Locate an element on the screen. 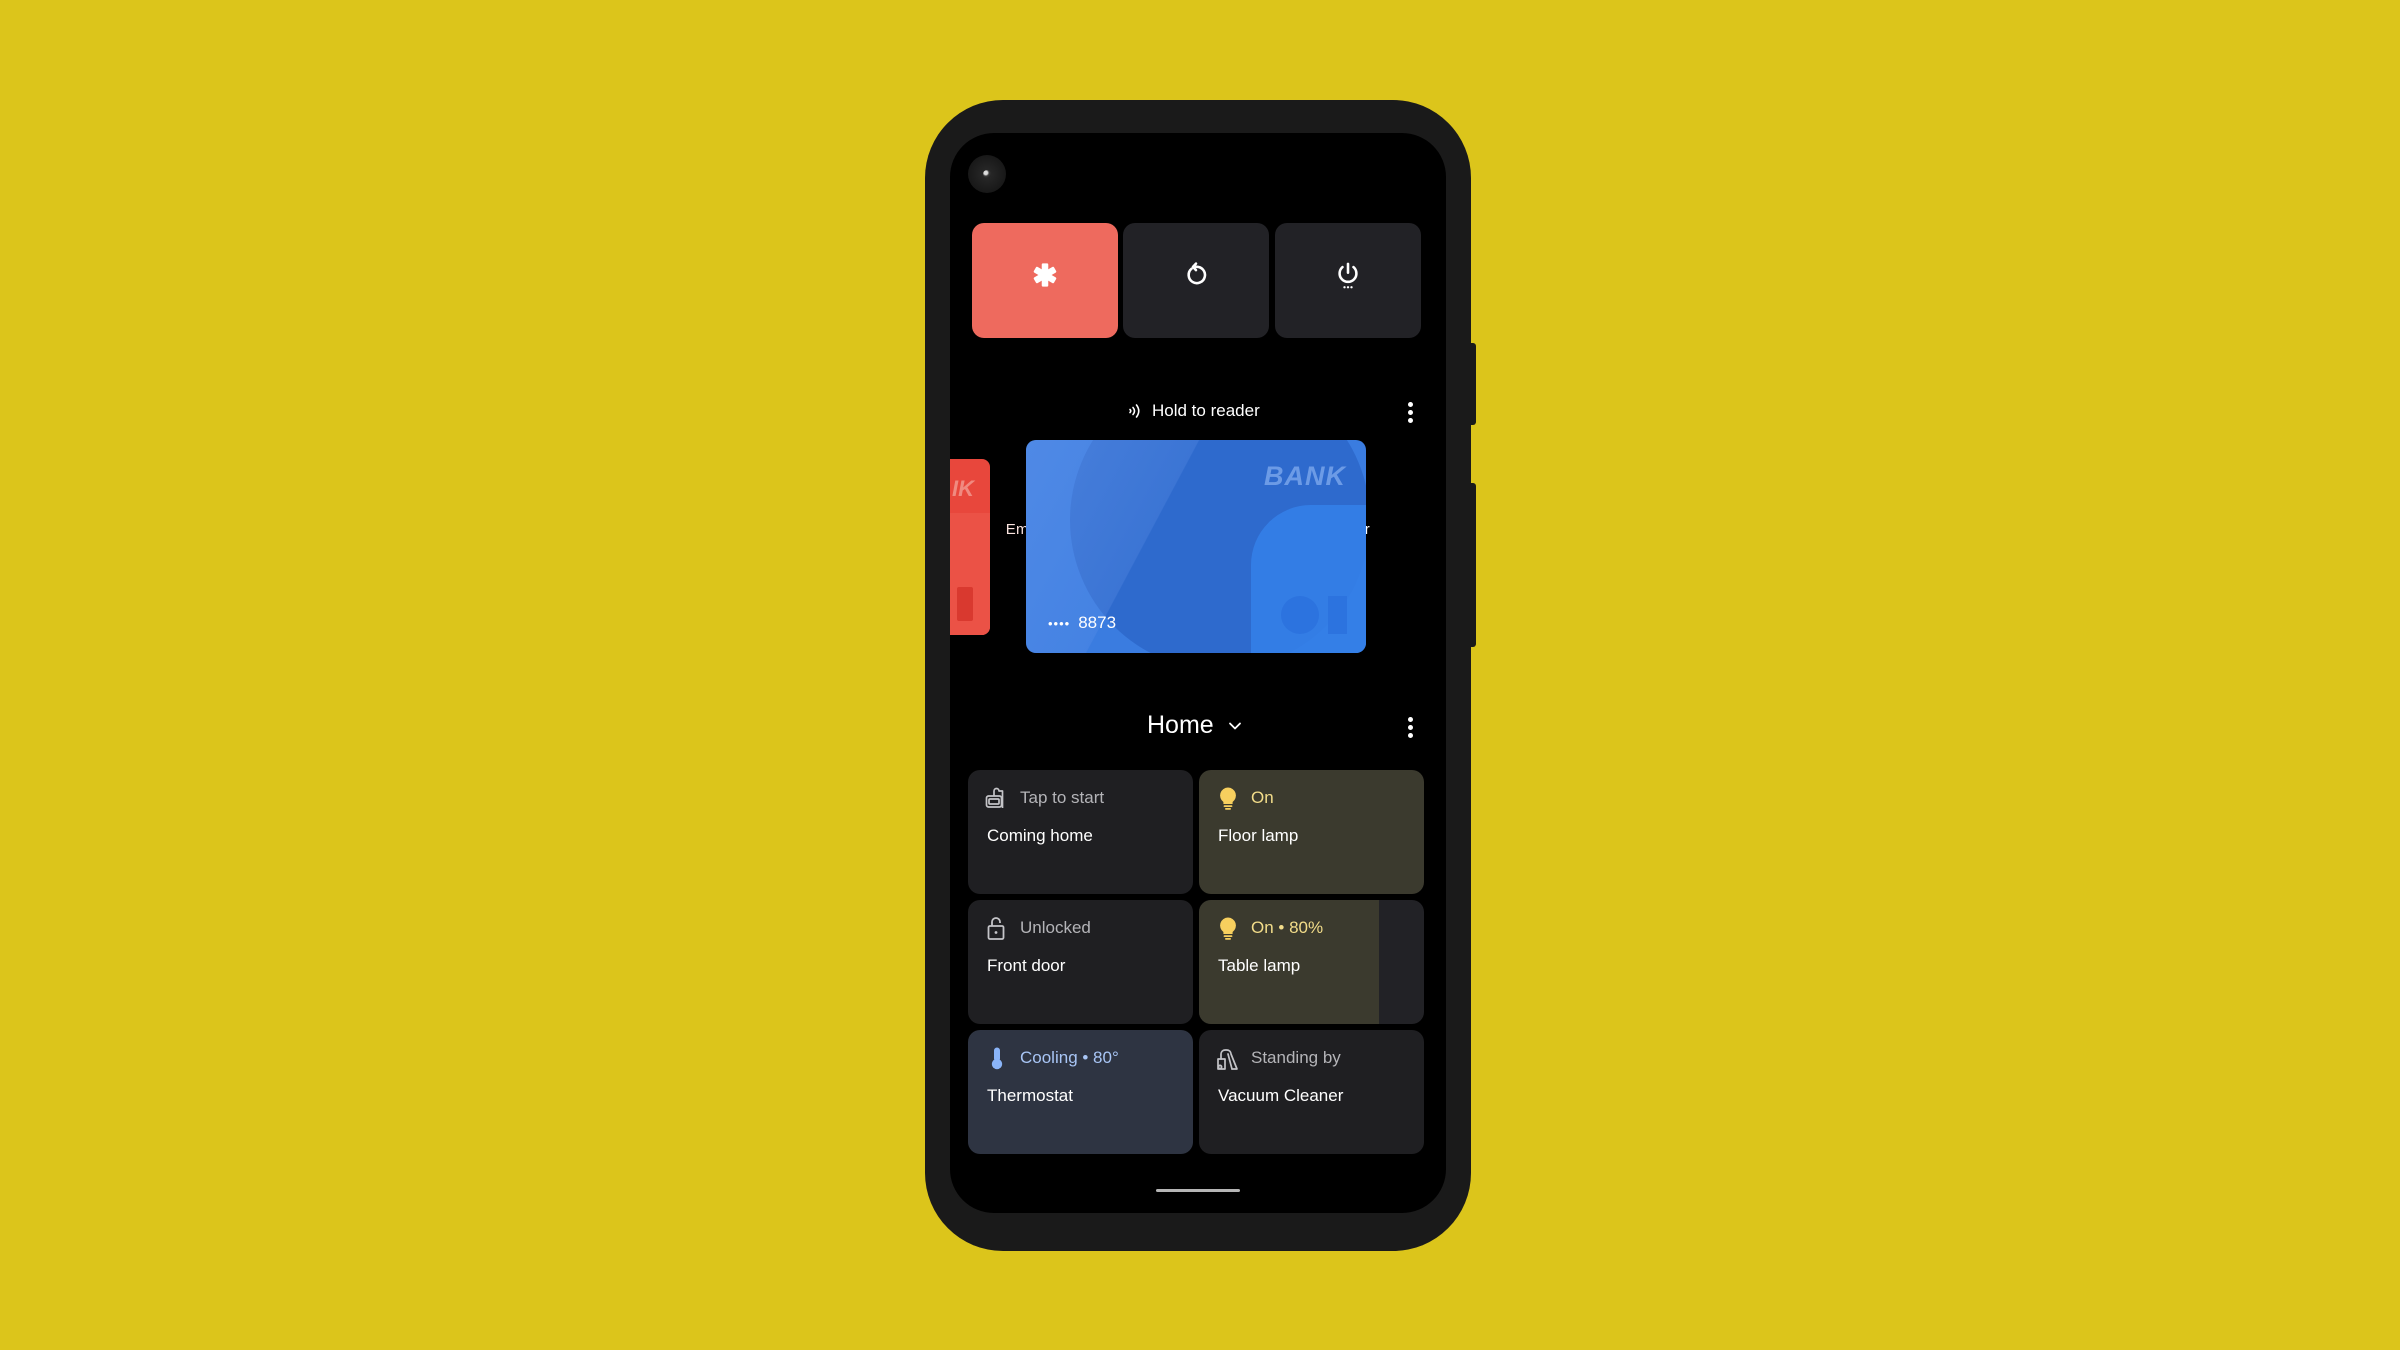 This screenshot has width=2400, height=1350. restart-icon is located at coordinates (1197, 273).